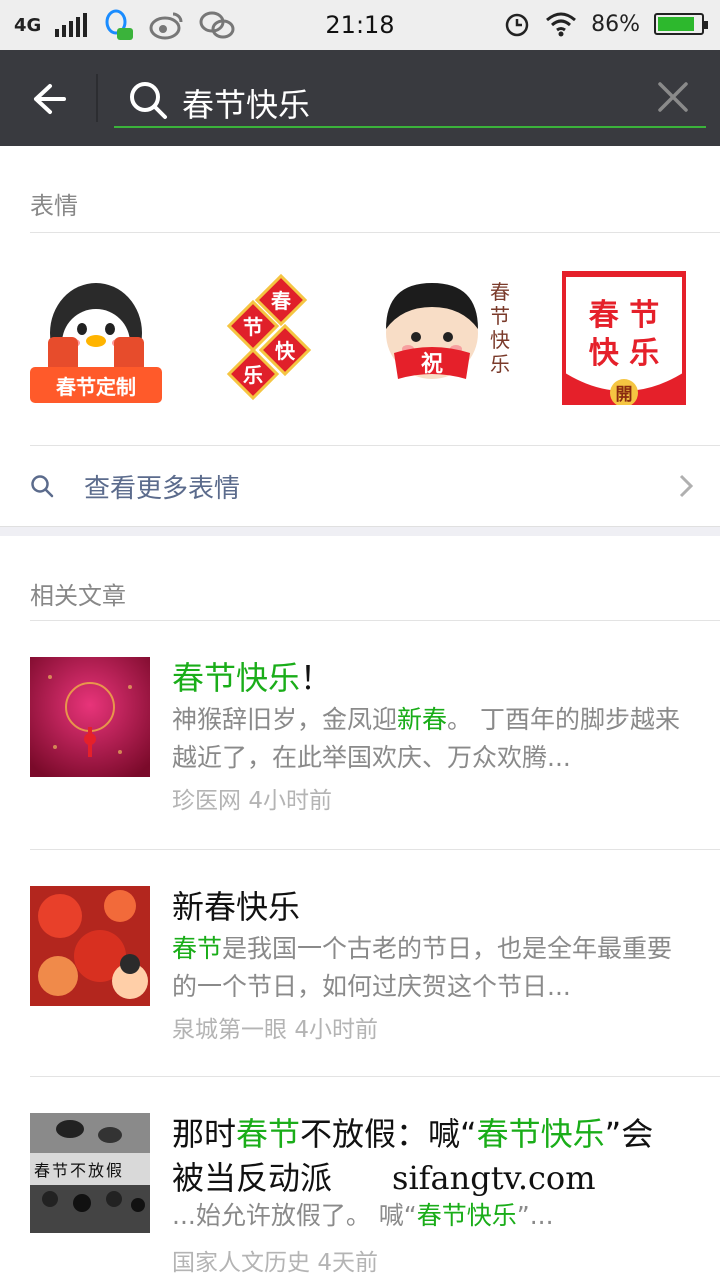 This screenshot has width=720, height=1280. I want to click on section-title: 相关文章, so click(78, 596).